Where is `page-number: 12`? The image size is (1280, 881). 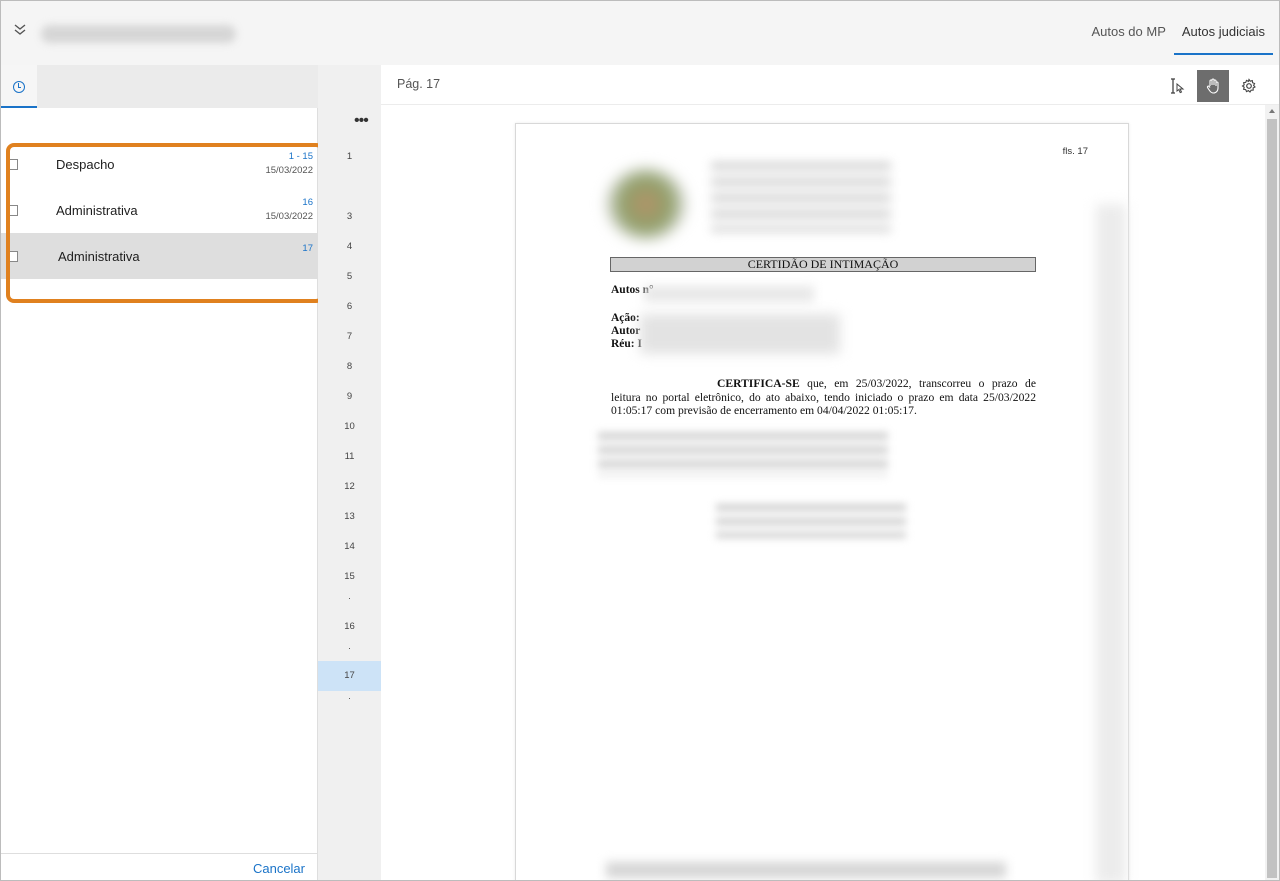
page-number: 12 is located at coordinates (349, 486).